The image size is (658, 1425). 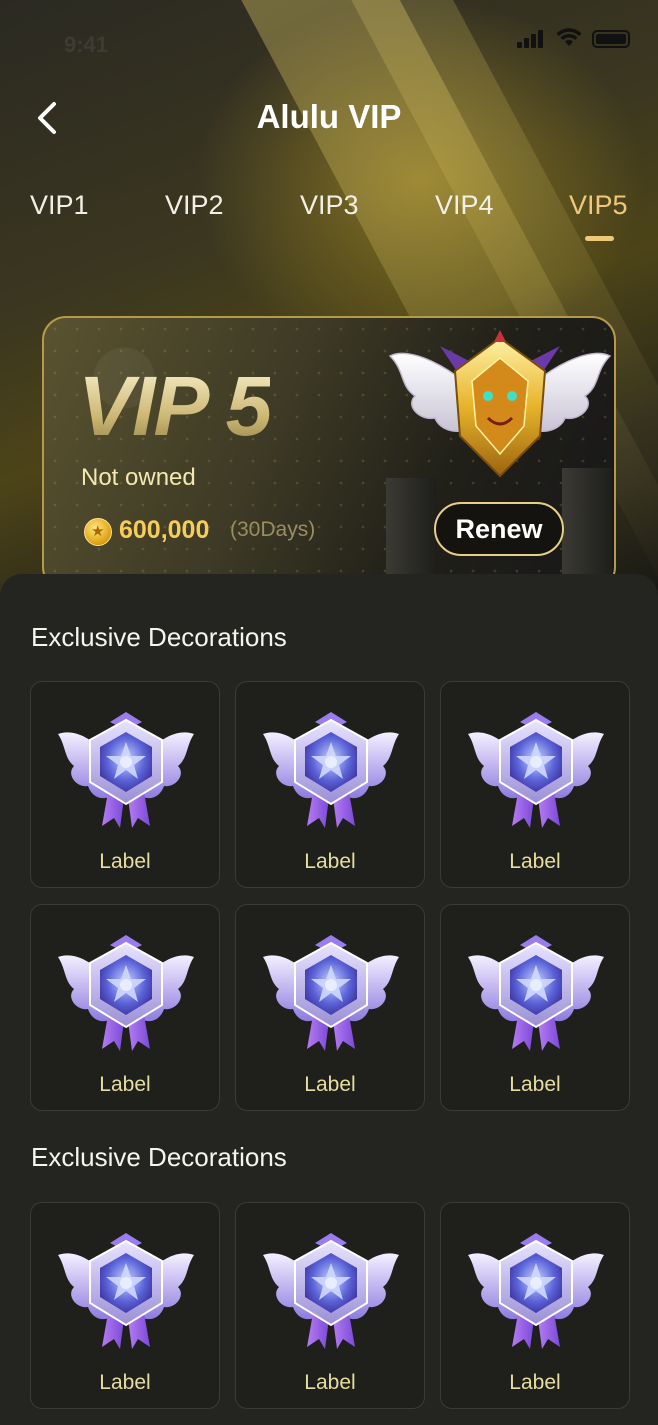 What do you see at coordinates (86, 44) in the screenshot?
I see `status-time: 9:41` at bounding box center [86, 44].